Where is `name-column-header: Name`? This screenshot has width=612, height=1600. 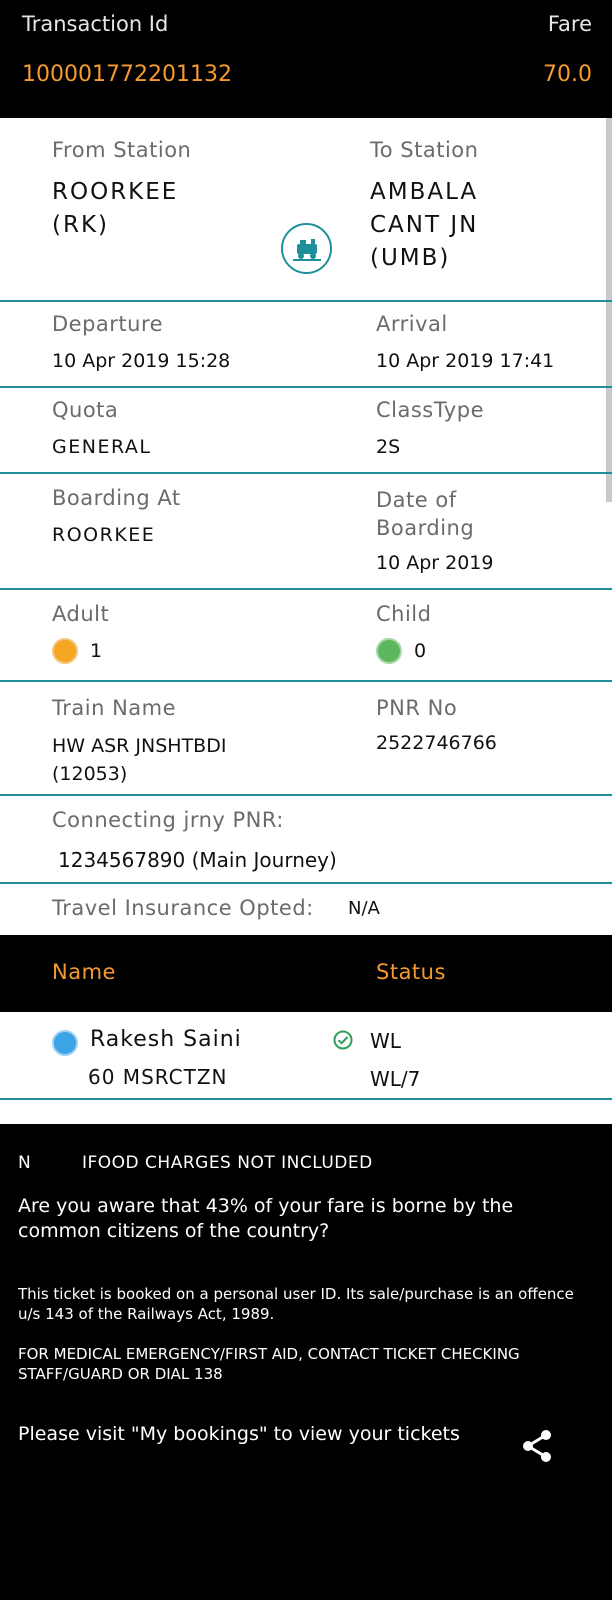 name-column-header: Name is located at coordinates (84, 972).